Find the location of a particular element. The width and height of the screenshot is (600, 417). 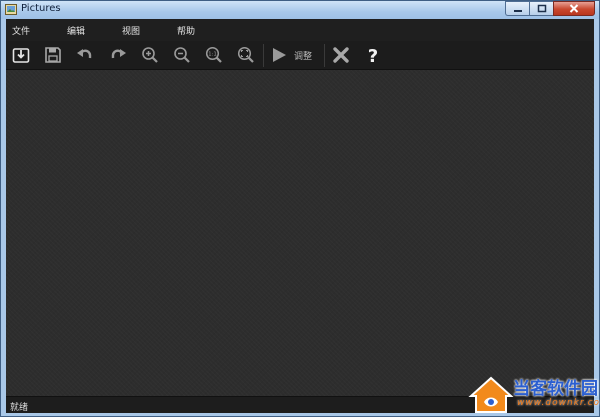

close-window-button is located at coordinates (574, 8).